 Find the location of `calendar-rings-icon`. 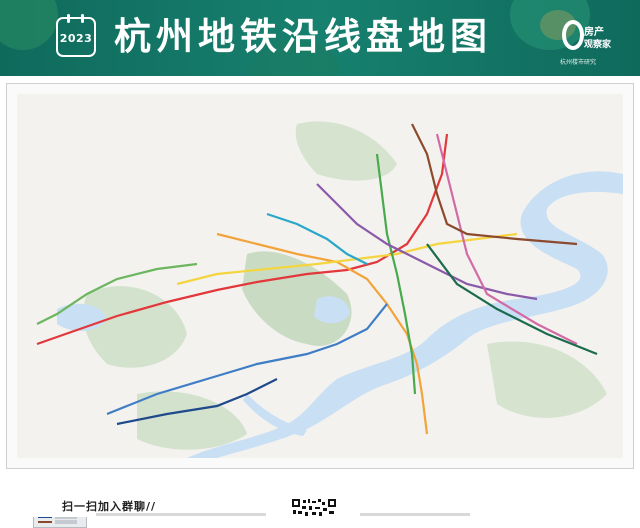

calendar-rings-icon is located at coordinates (76, 18).